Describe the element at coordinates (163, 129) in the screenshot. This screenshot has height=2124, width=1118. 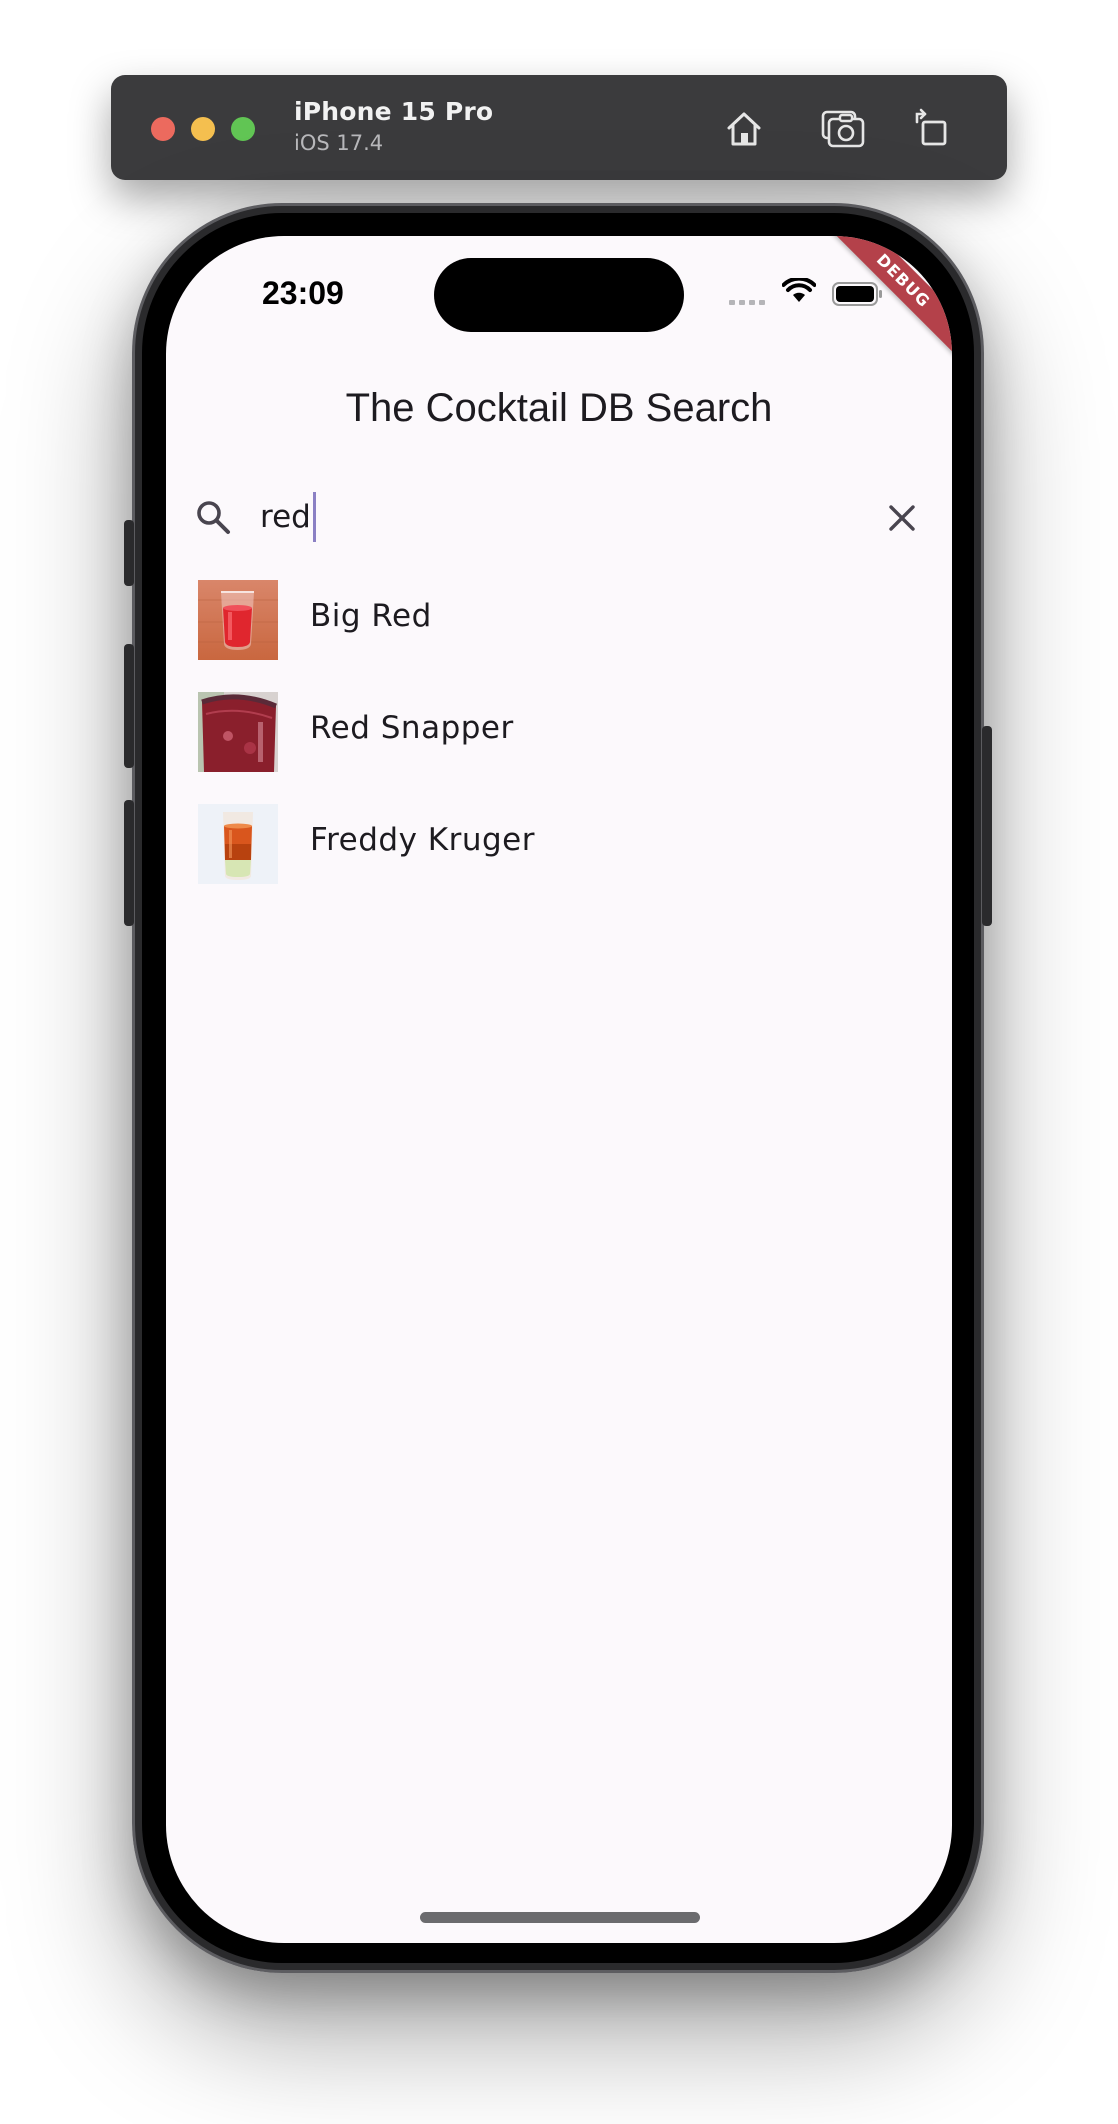
I see `close-window-button` at that location.